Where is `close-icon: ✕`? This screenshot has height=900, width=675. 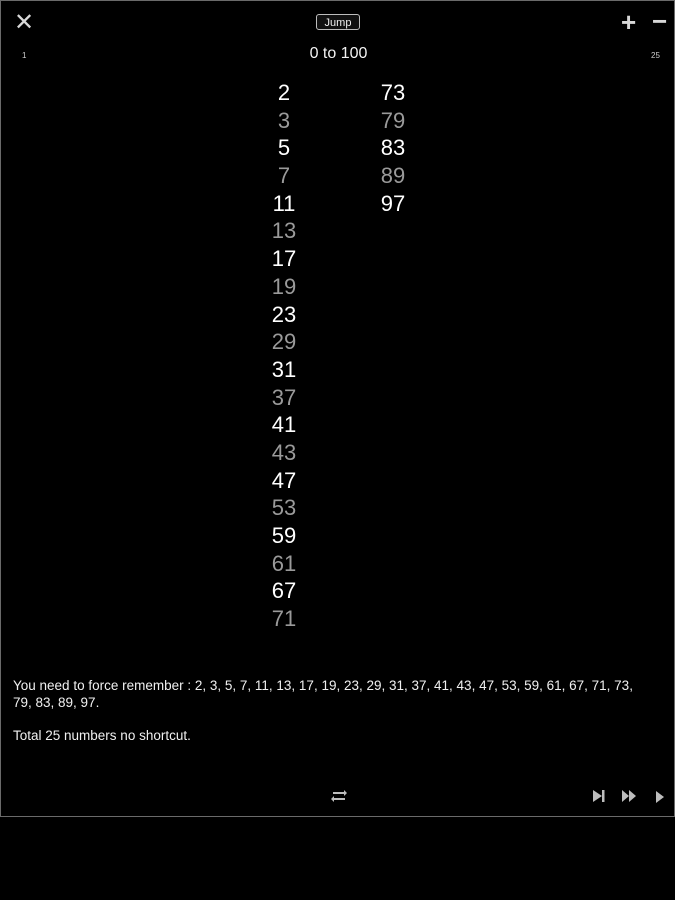
close-icon: ✕ is located at coordinates (24, 23).